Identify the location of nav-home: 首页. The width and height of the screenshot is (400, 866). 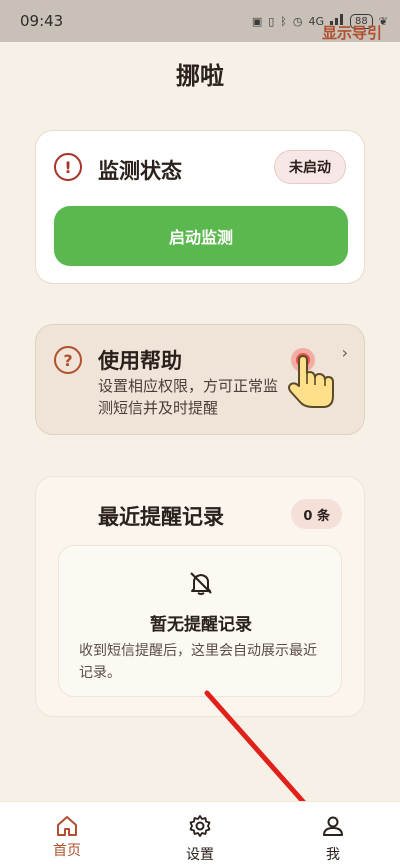
(67, 834).